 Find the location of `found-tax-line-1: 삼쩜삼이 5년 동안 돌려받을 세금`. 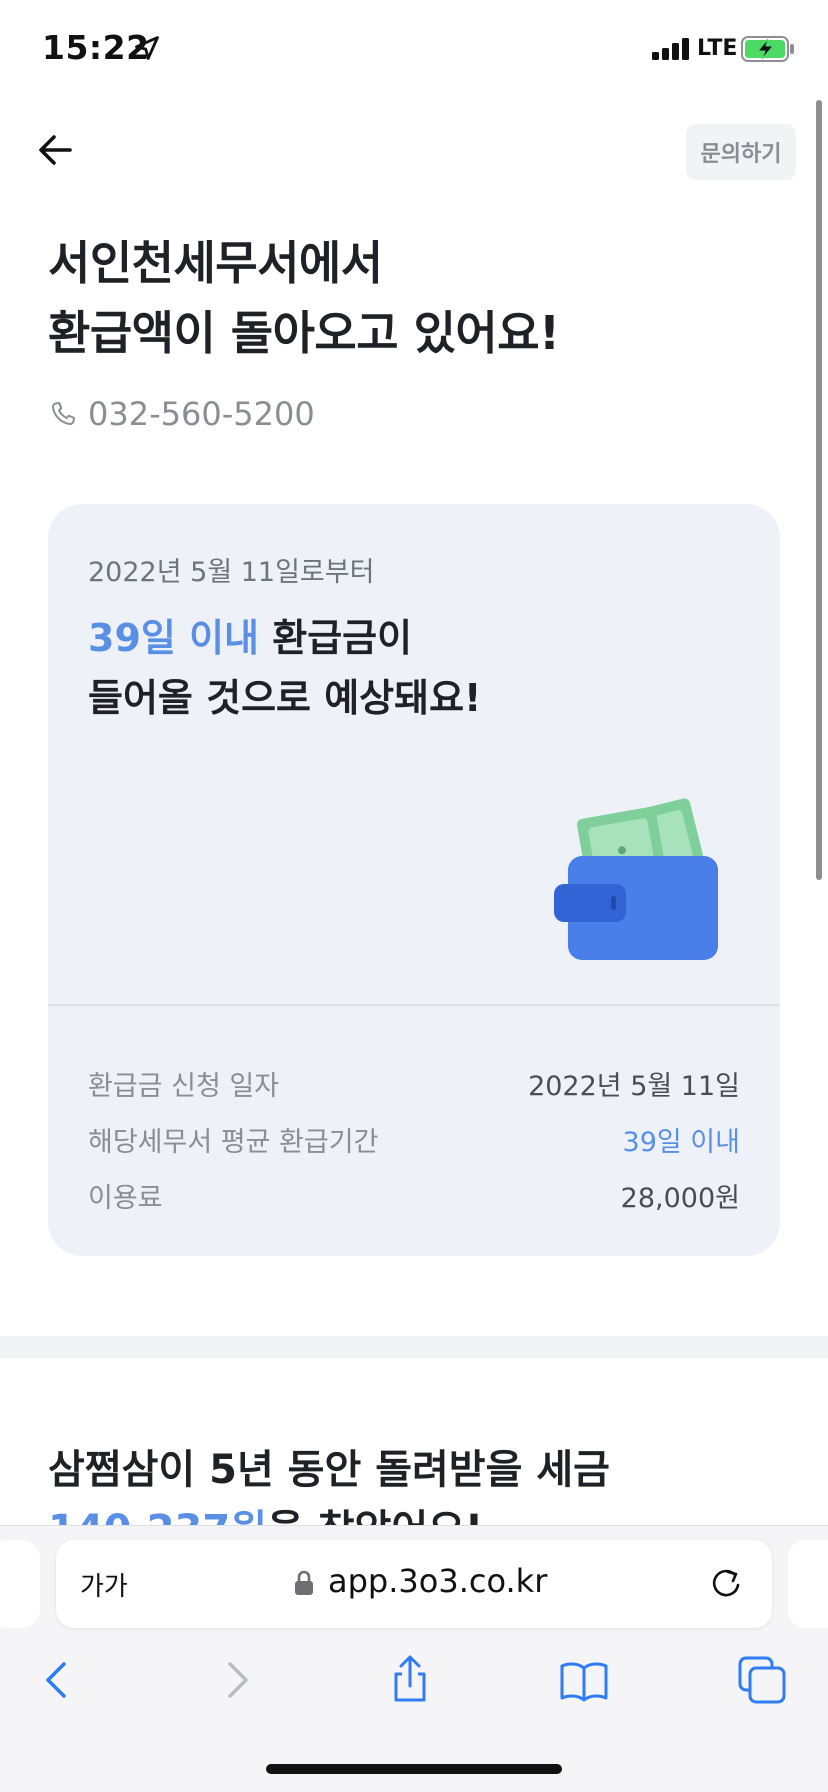

found-tax-line-1: 삼쩜삼이 5년 동안 돌려받을 세금 is located at coordinates (329, 1470).